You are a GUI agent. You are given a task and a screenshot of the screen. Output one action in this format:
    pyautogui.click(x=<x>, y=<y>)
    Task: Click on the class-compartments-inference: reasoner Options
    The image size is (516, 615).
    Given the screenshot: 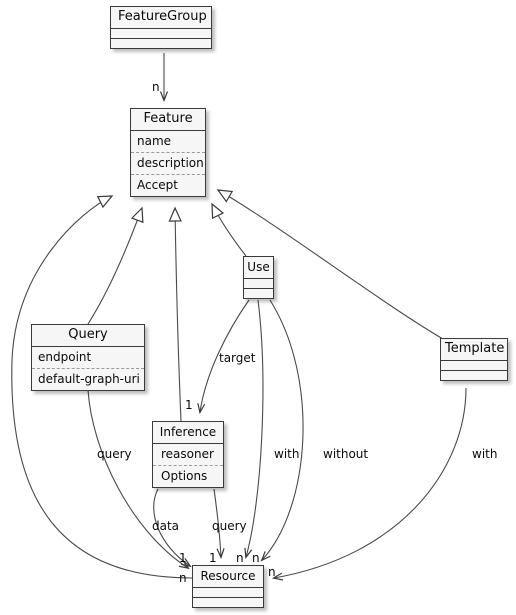 What is the action you would take?
    pyautogui.click(x=188, y=465)
    